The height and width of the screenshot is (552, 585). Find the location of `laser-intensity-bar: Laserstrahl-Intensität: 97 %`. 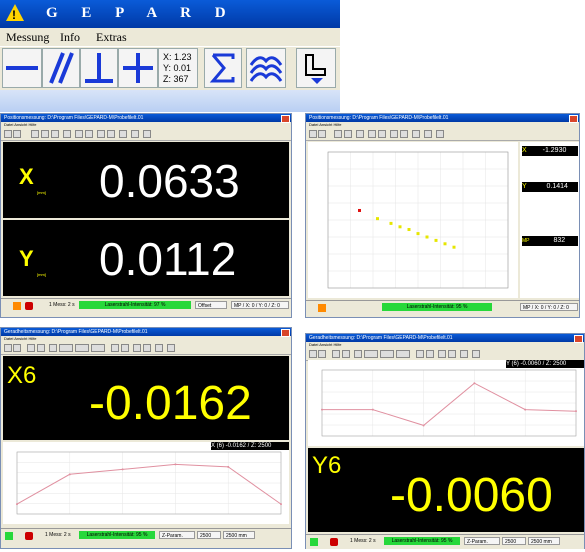

laser-intensity-bar: Laserstrahl-Intensität: 97 % is located at coordinates (135, 305).